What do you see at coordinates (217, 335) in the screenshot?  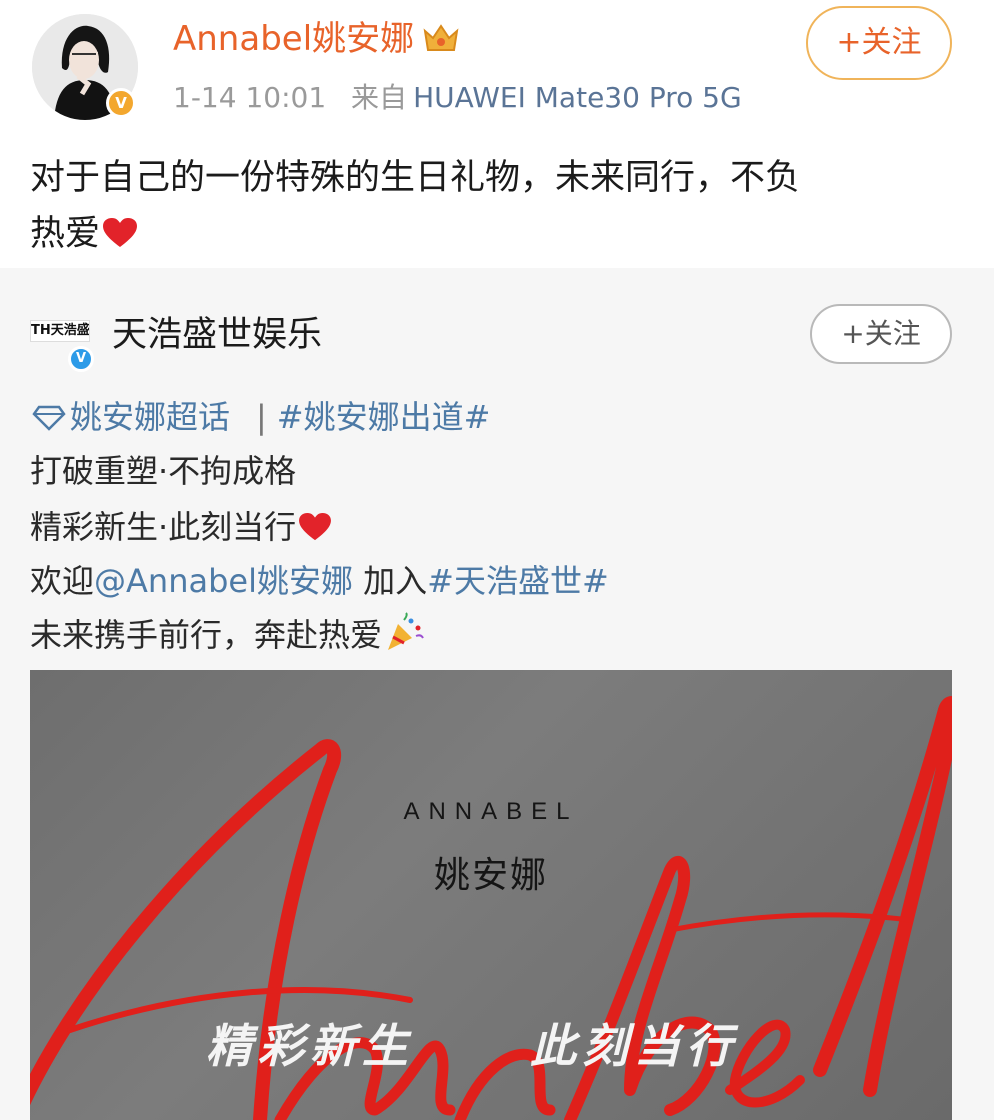 I see `org-name: 天浩盛世娱乐` at bounding box center [217, 335].